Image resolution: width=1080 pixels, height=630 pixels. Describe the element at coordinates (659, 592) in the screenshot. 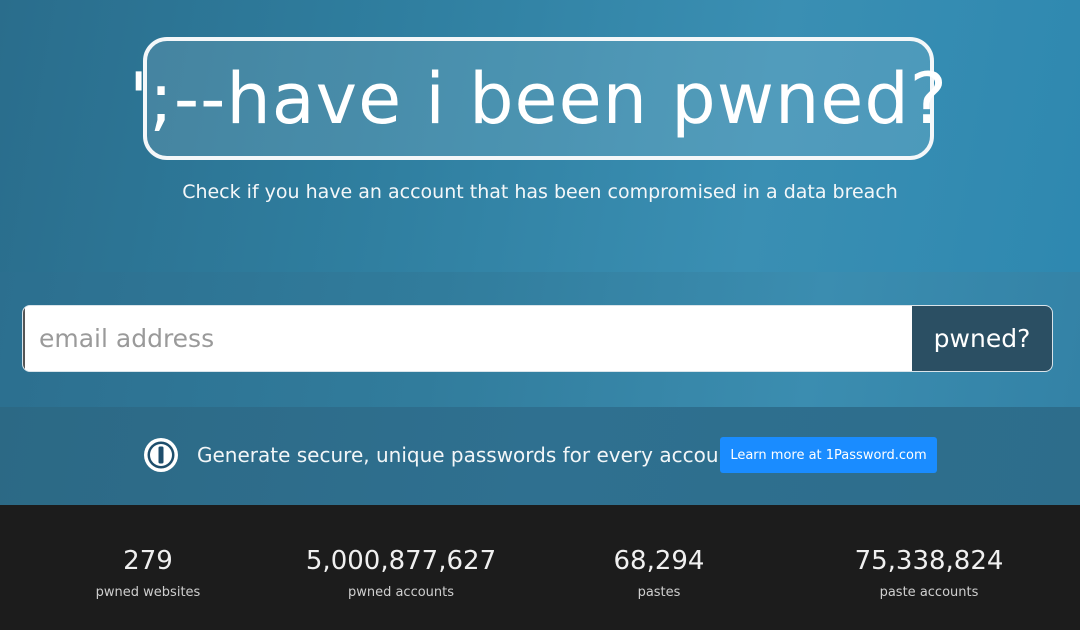

I see `stat-label: pastes` at that location.